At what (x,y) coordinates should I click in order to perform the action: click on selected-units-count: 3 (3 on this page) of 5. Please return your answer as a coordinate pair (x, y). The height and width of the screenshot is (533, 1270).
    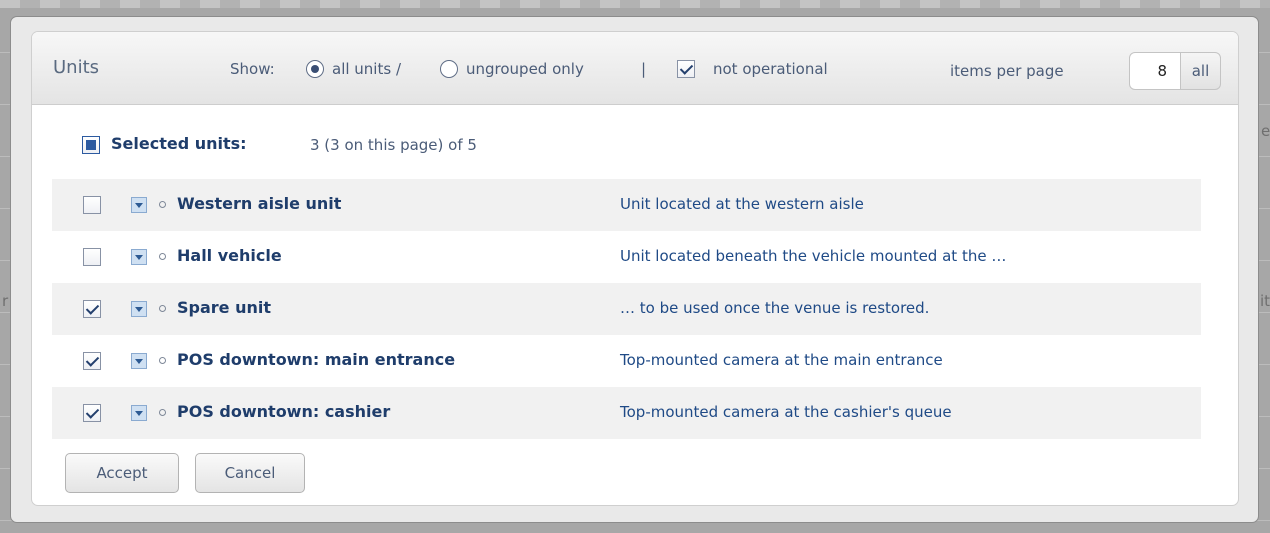
    Looking at the image, I should click on (393, 145).